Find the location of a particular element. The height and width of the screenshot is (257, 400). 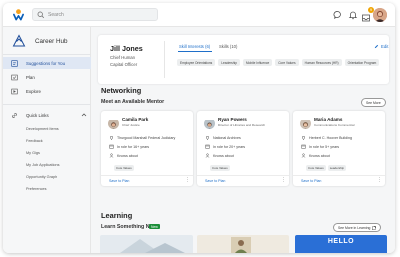

search-placeholder: Search is located at coordinates (56, 15).